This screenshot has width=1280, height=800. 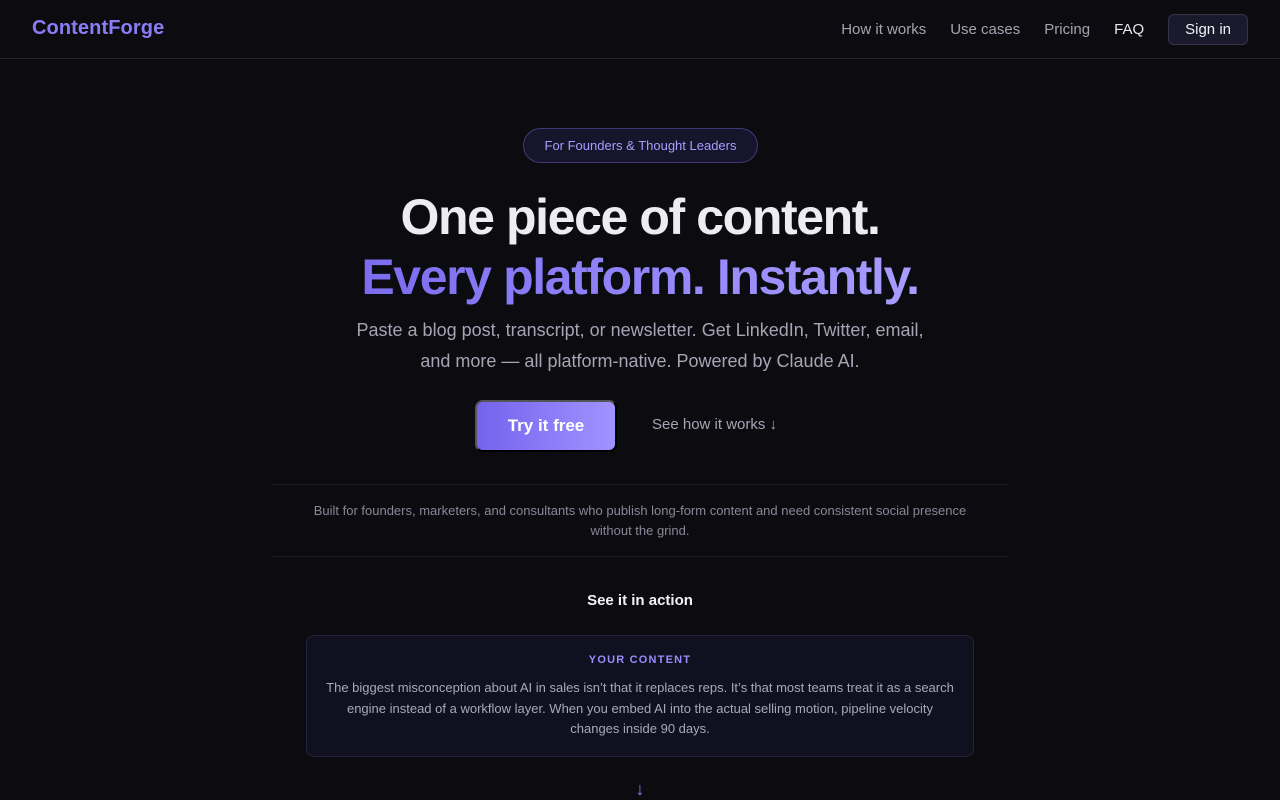 What do you see at coordinates (714, 424) in the screenshot?
I see `see-how-it-works-link: See how it works ↓` at bounding box center [714, 424].